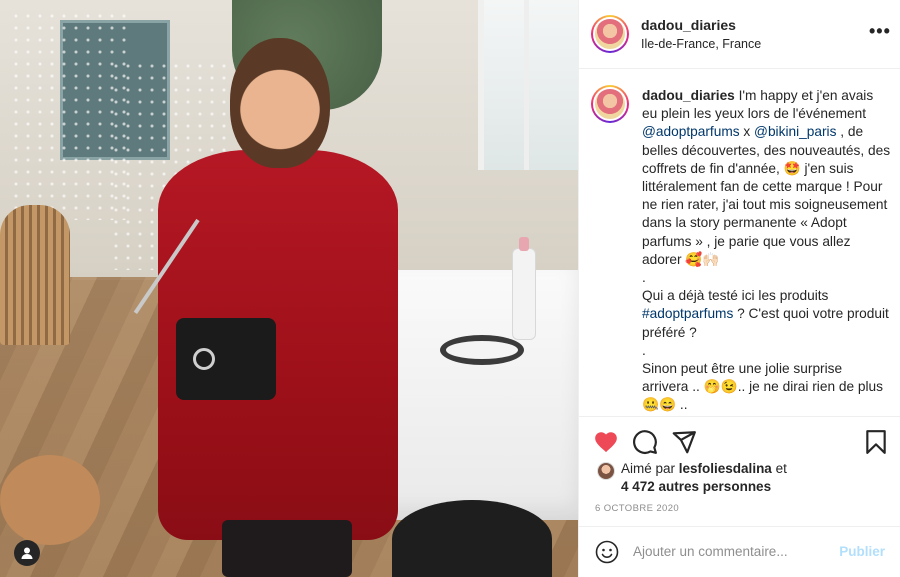 This screenshot has width=900, height=577. I want to click on author-username: dadou_diaries, so click(688, 25).